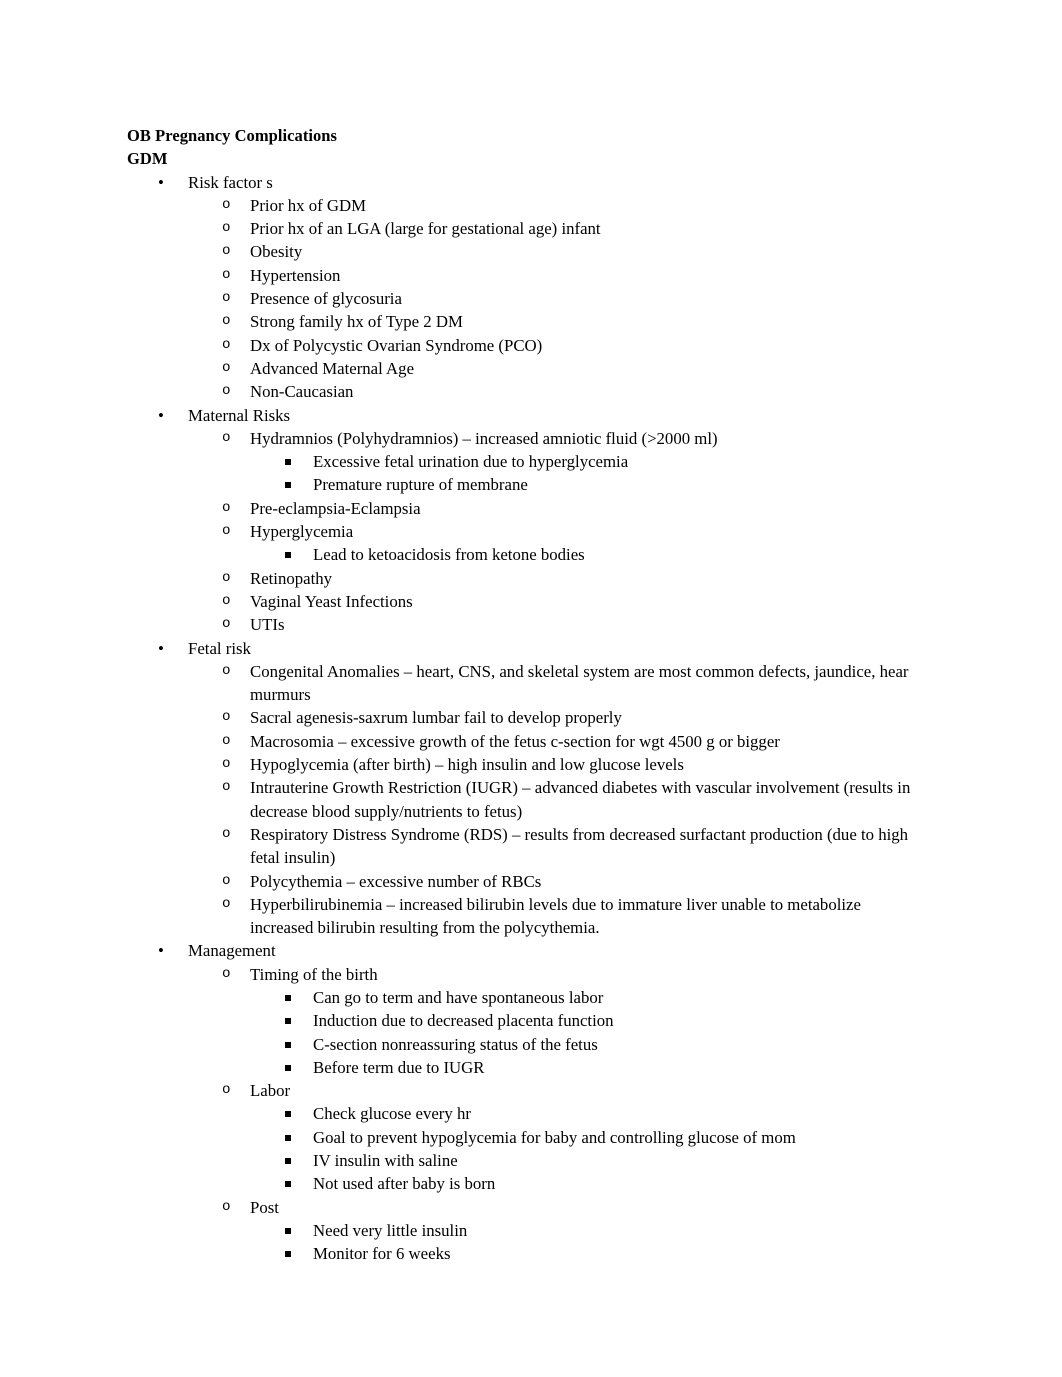 Image resolution: width=1062 pixels, height=1377 pixels. What do you see at coordinates (147, 159) in the screenshot?
I see `page-subtitle: GDM` at bounding box center [147, 159].